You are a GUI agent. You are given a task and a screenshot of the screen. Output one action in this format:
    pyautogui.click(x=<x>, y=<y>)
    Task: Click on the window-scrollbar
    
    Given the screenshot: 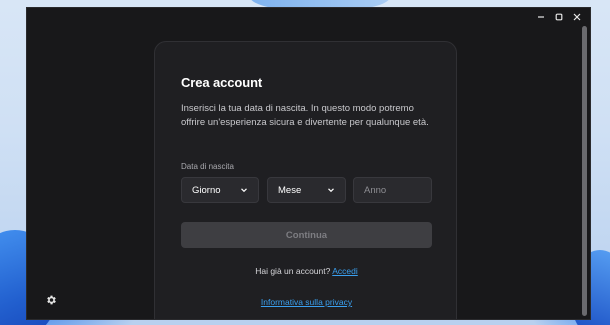 What is the action you would take?
    pyautogui.click(x=584, y=171)
    